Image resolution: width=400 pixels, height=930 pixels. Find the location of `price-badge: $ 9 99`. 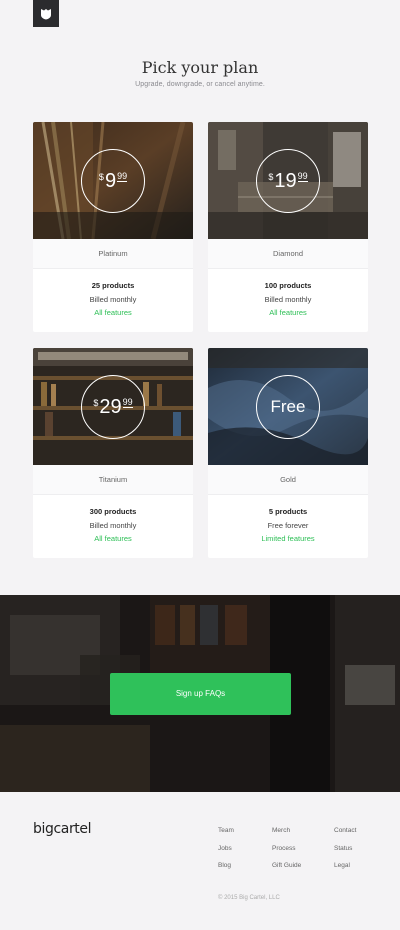

price-badge: $ 9 99 is located at coordinates (113, 181).